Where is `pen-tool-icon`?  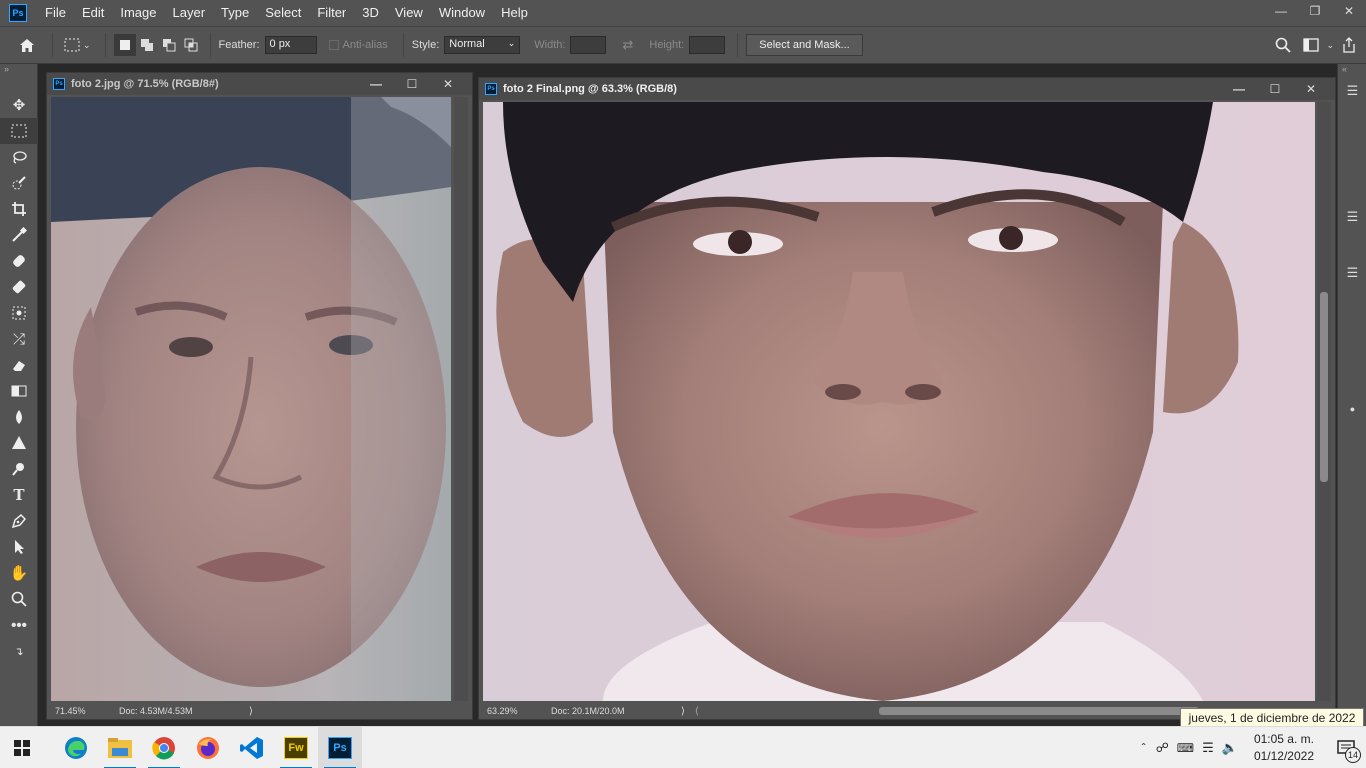
pen-tool-icon is located at coordinates (19, 521).